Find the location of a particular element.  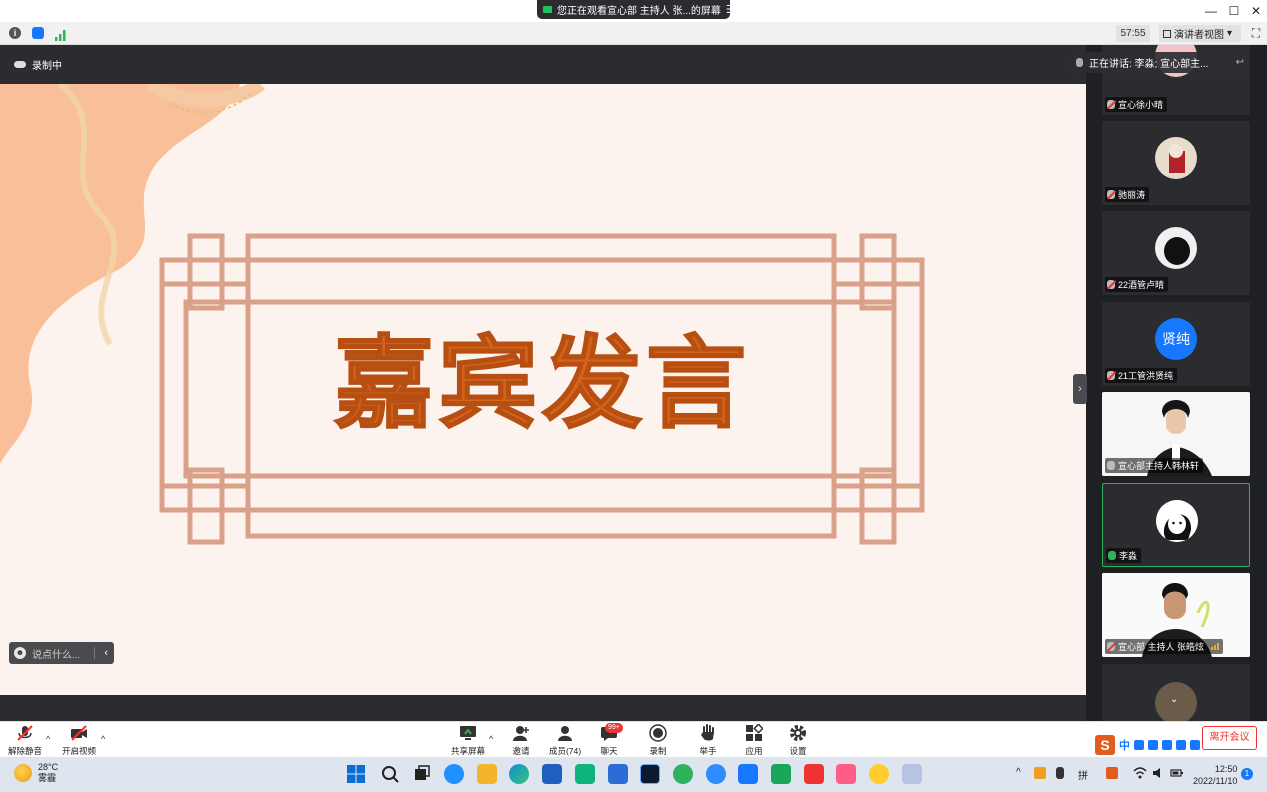

add-user-icon is located at coordinates (521, 733).